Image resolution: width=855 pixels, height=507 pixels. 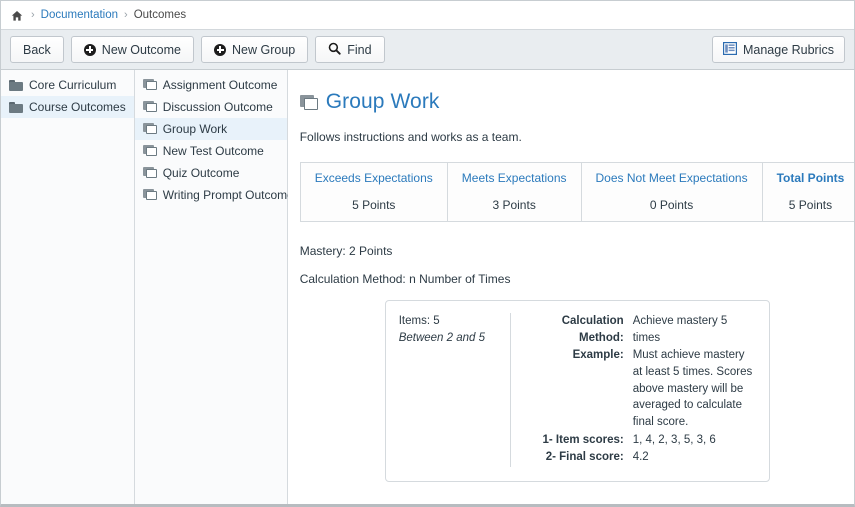 What do you see at coordinates (141, 49) in the screenshot?
I see `new-outcome-button-label: New Outcome` at bounding box center [141, 49].